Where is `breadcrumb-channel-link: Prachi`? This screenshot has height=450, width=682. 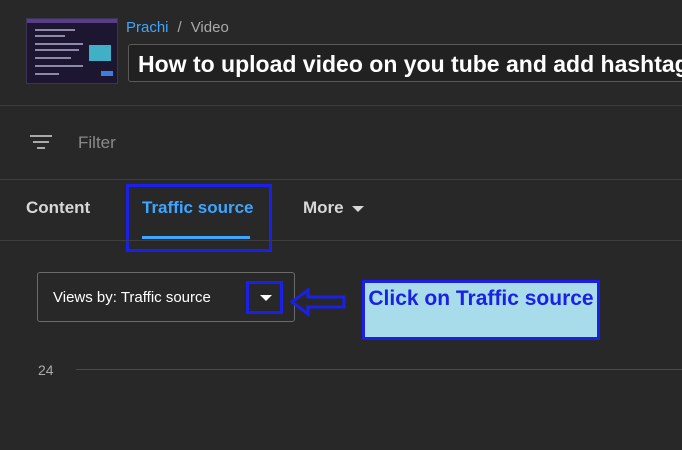 breadcrumb-channel-link: Prachi is located at coordinates (147, 27).